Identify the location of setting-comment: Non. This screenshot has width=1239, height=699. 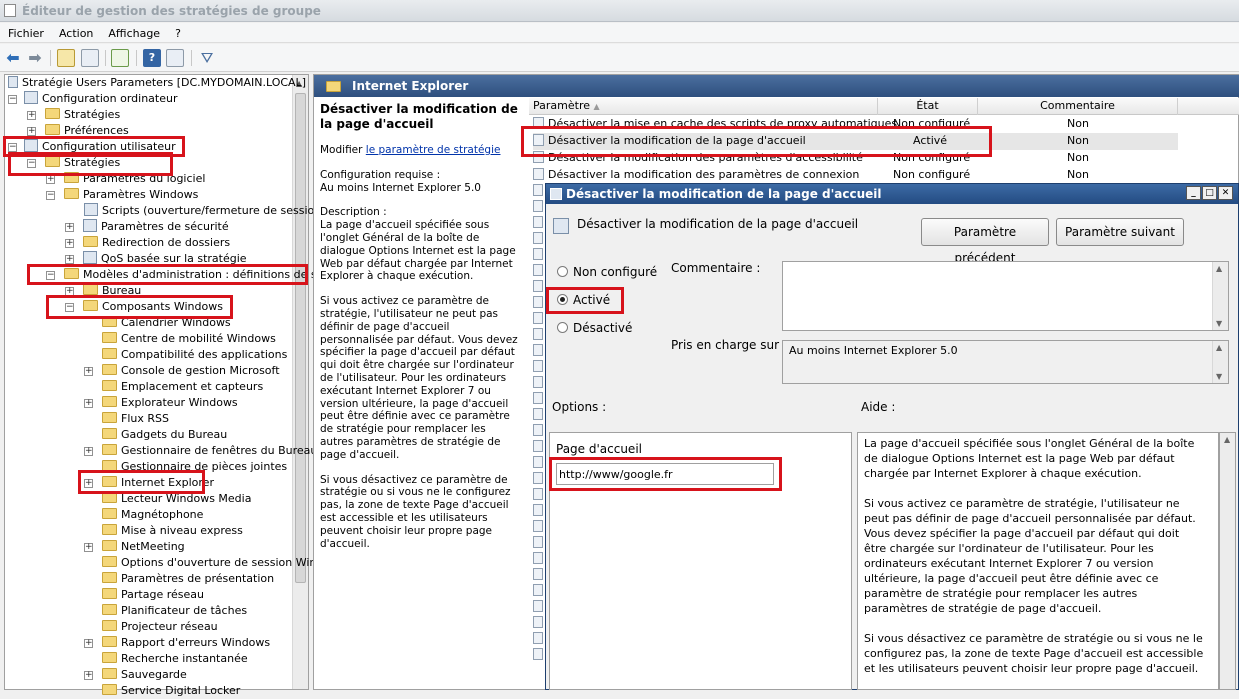
(1078, 174).